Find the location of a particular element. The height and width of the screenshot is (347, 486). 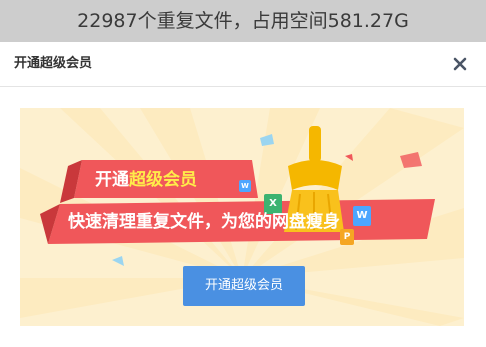

broom-handle is located at coordinates (315, 144).